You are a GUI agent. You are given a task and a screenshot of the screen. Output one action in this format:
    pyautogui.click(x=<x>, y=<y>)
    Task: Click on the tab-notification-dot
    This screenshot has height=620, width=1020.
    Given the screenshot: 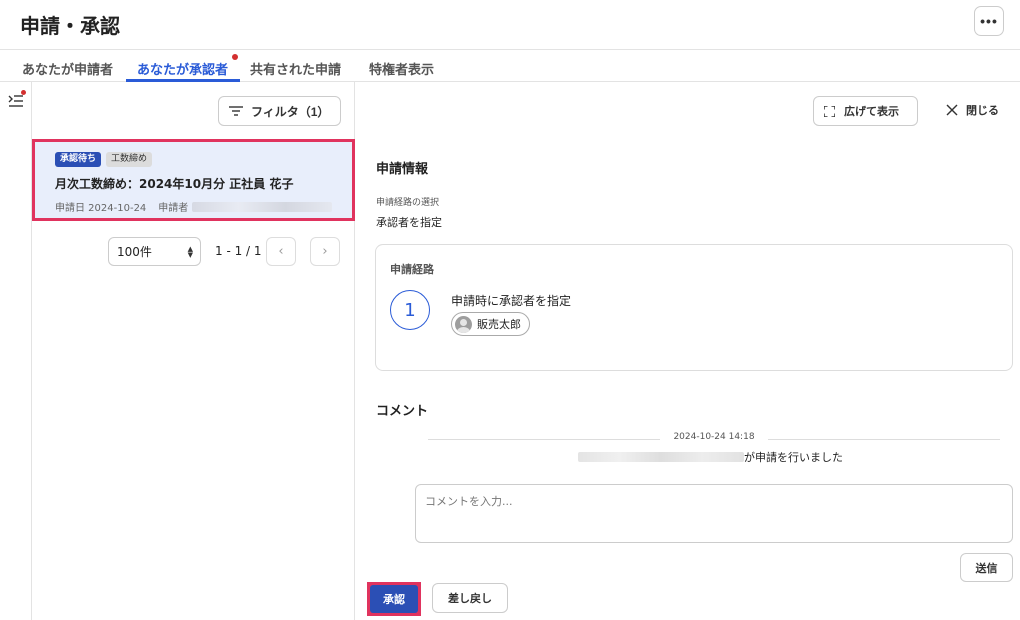 What is the action you would take?
    pyautogui.click(x=235, y=57)
    